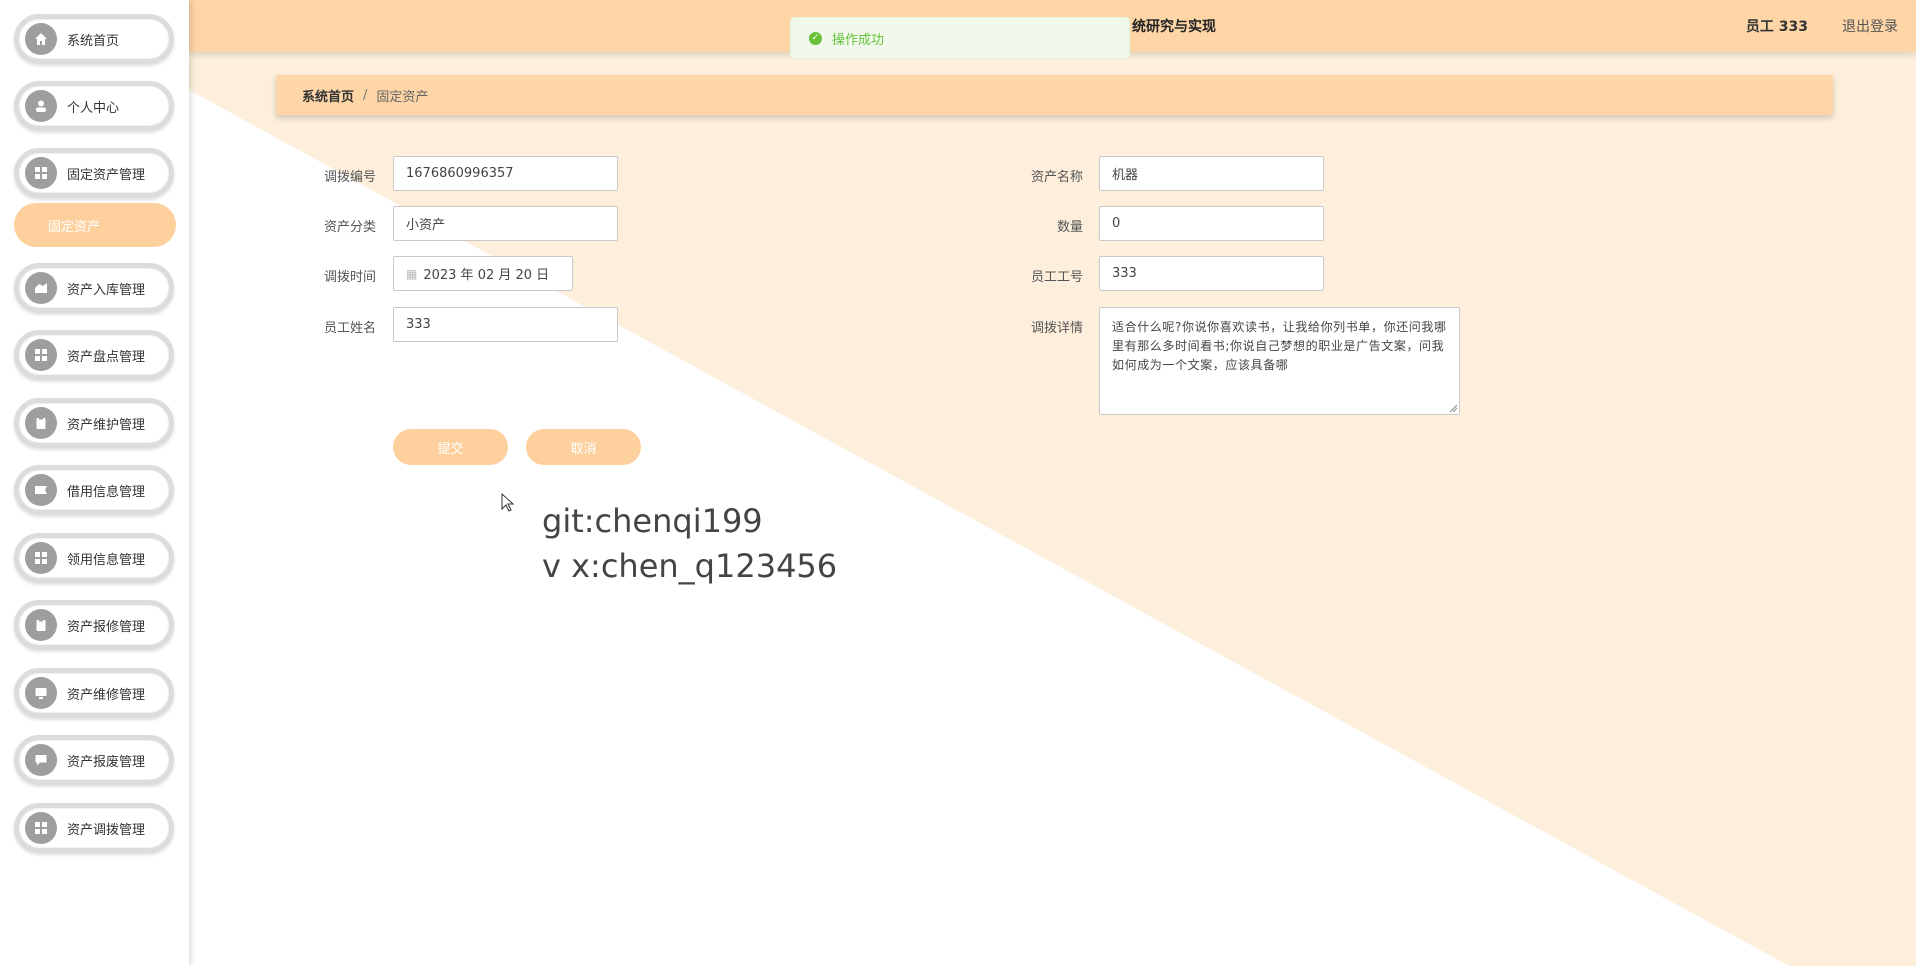  What do you see at coordinates (106, 627) in the screenshot?
I see `sidebar-item-label: 资产报修管理` at bounding box center [106, 627].